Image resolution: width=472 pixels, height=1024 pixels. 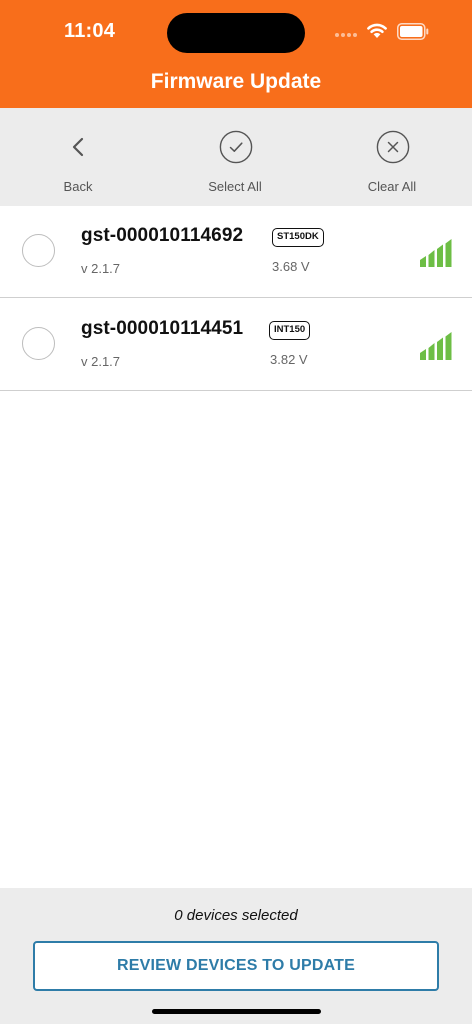 I want to click on device-voltage: 3.68 V, so click(x=291, y=266).